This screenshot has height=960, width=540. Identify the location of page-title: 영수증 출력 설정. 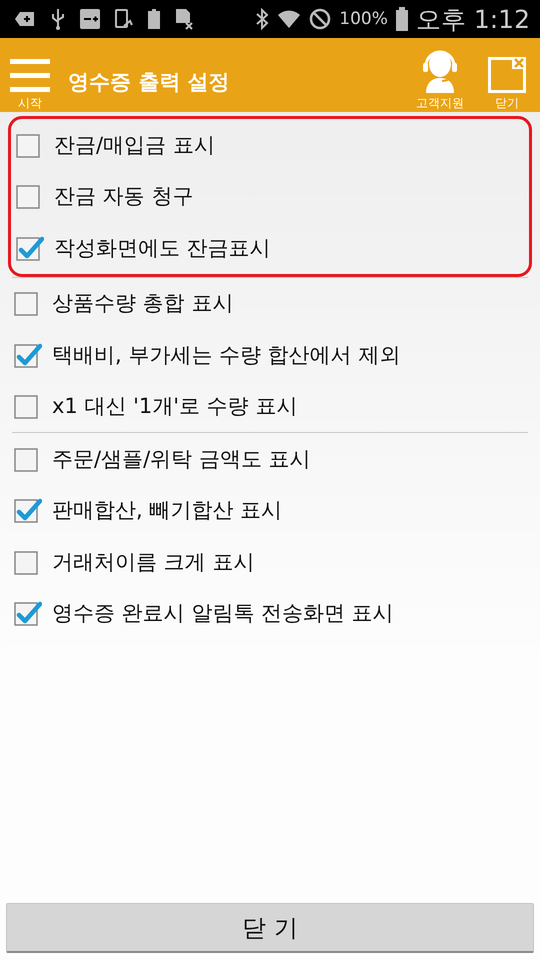
(149, 82).